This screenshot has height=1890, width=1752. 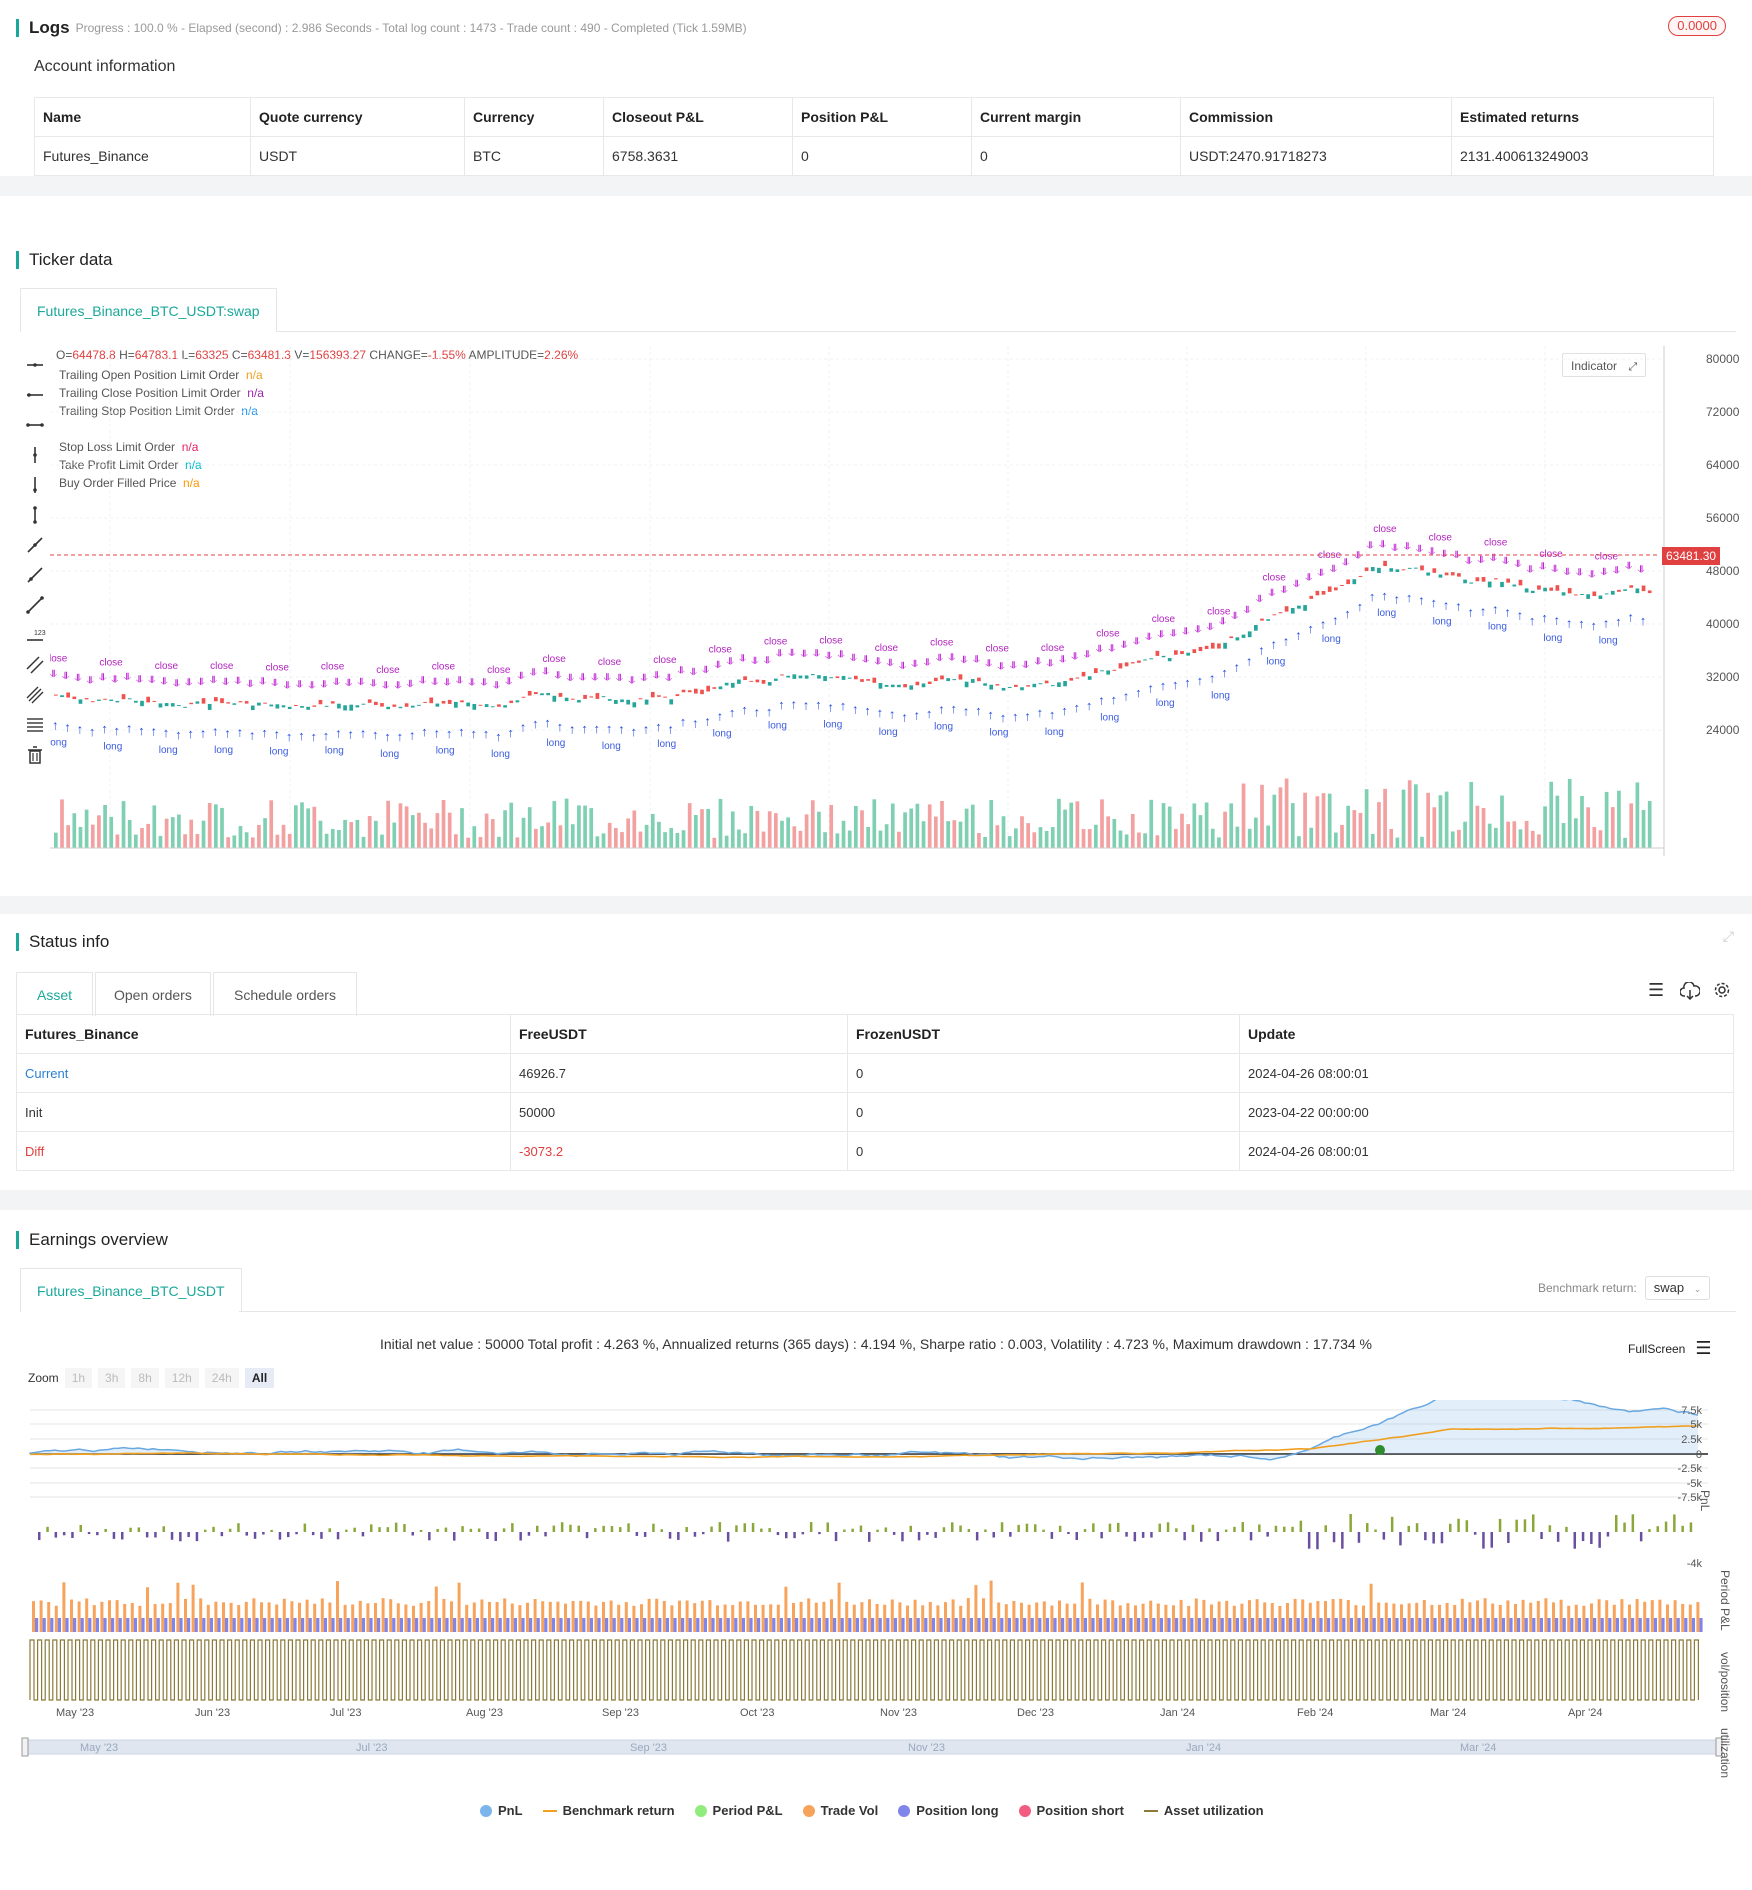 What do you see at coordinates (1656, 990) in the screenshot?
I see `list-view-icon: ☰` at bounding box center [1656, 990].